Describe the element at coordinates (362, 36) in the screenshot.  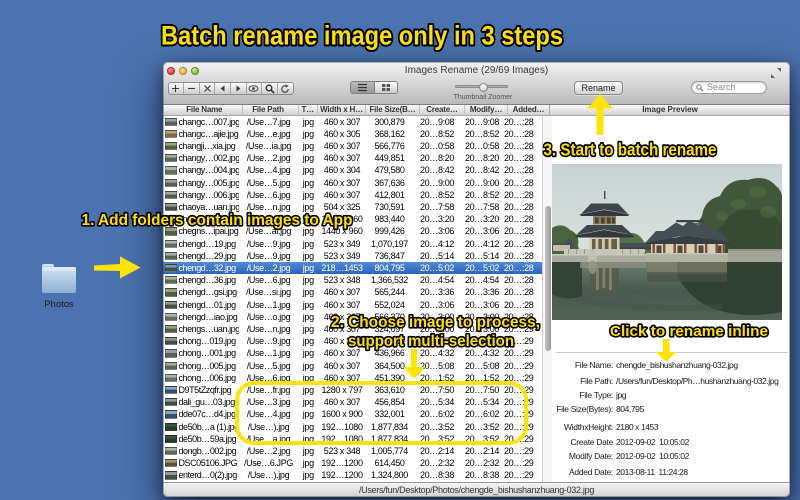
I see `svg-text:Batch rename image only in 3 s: Batch rename image only in 3 steps` at that location.